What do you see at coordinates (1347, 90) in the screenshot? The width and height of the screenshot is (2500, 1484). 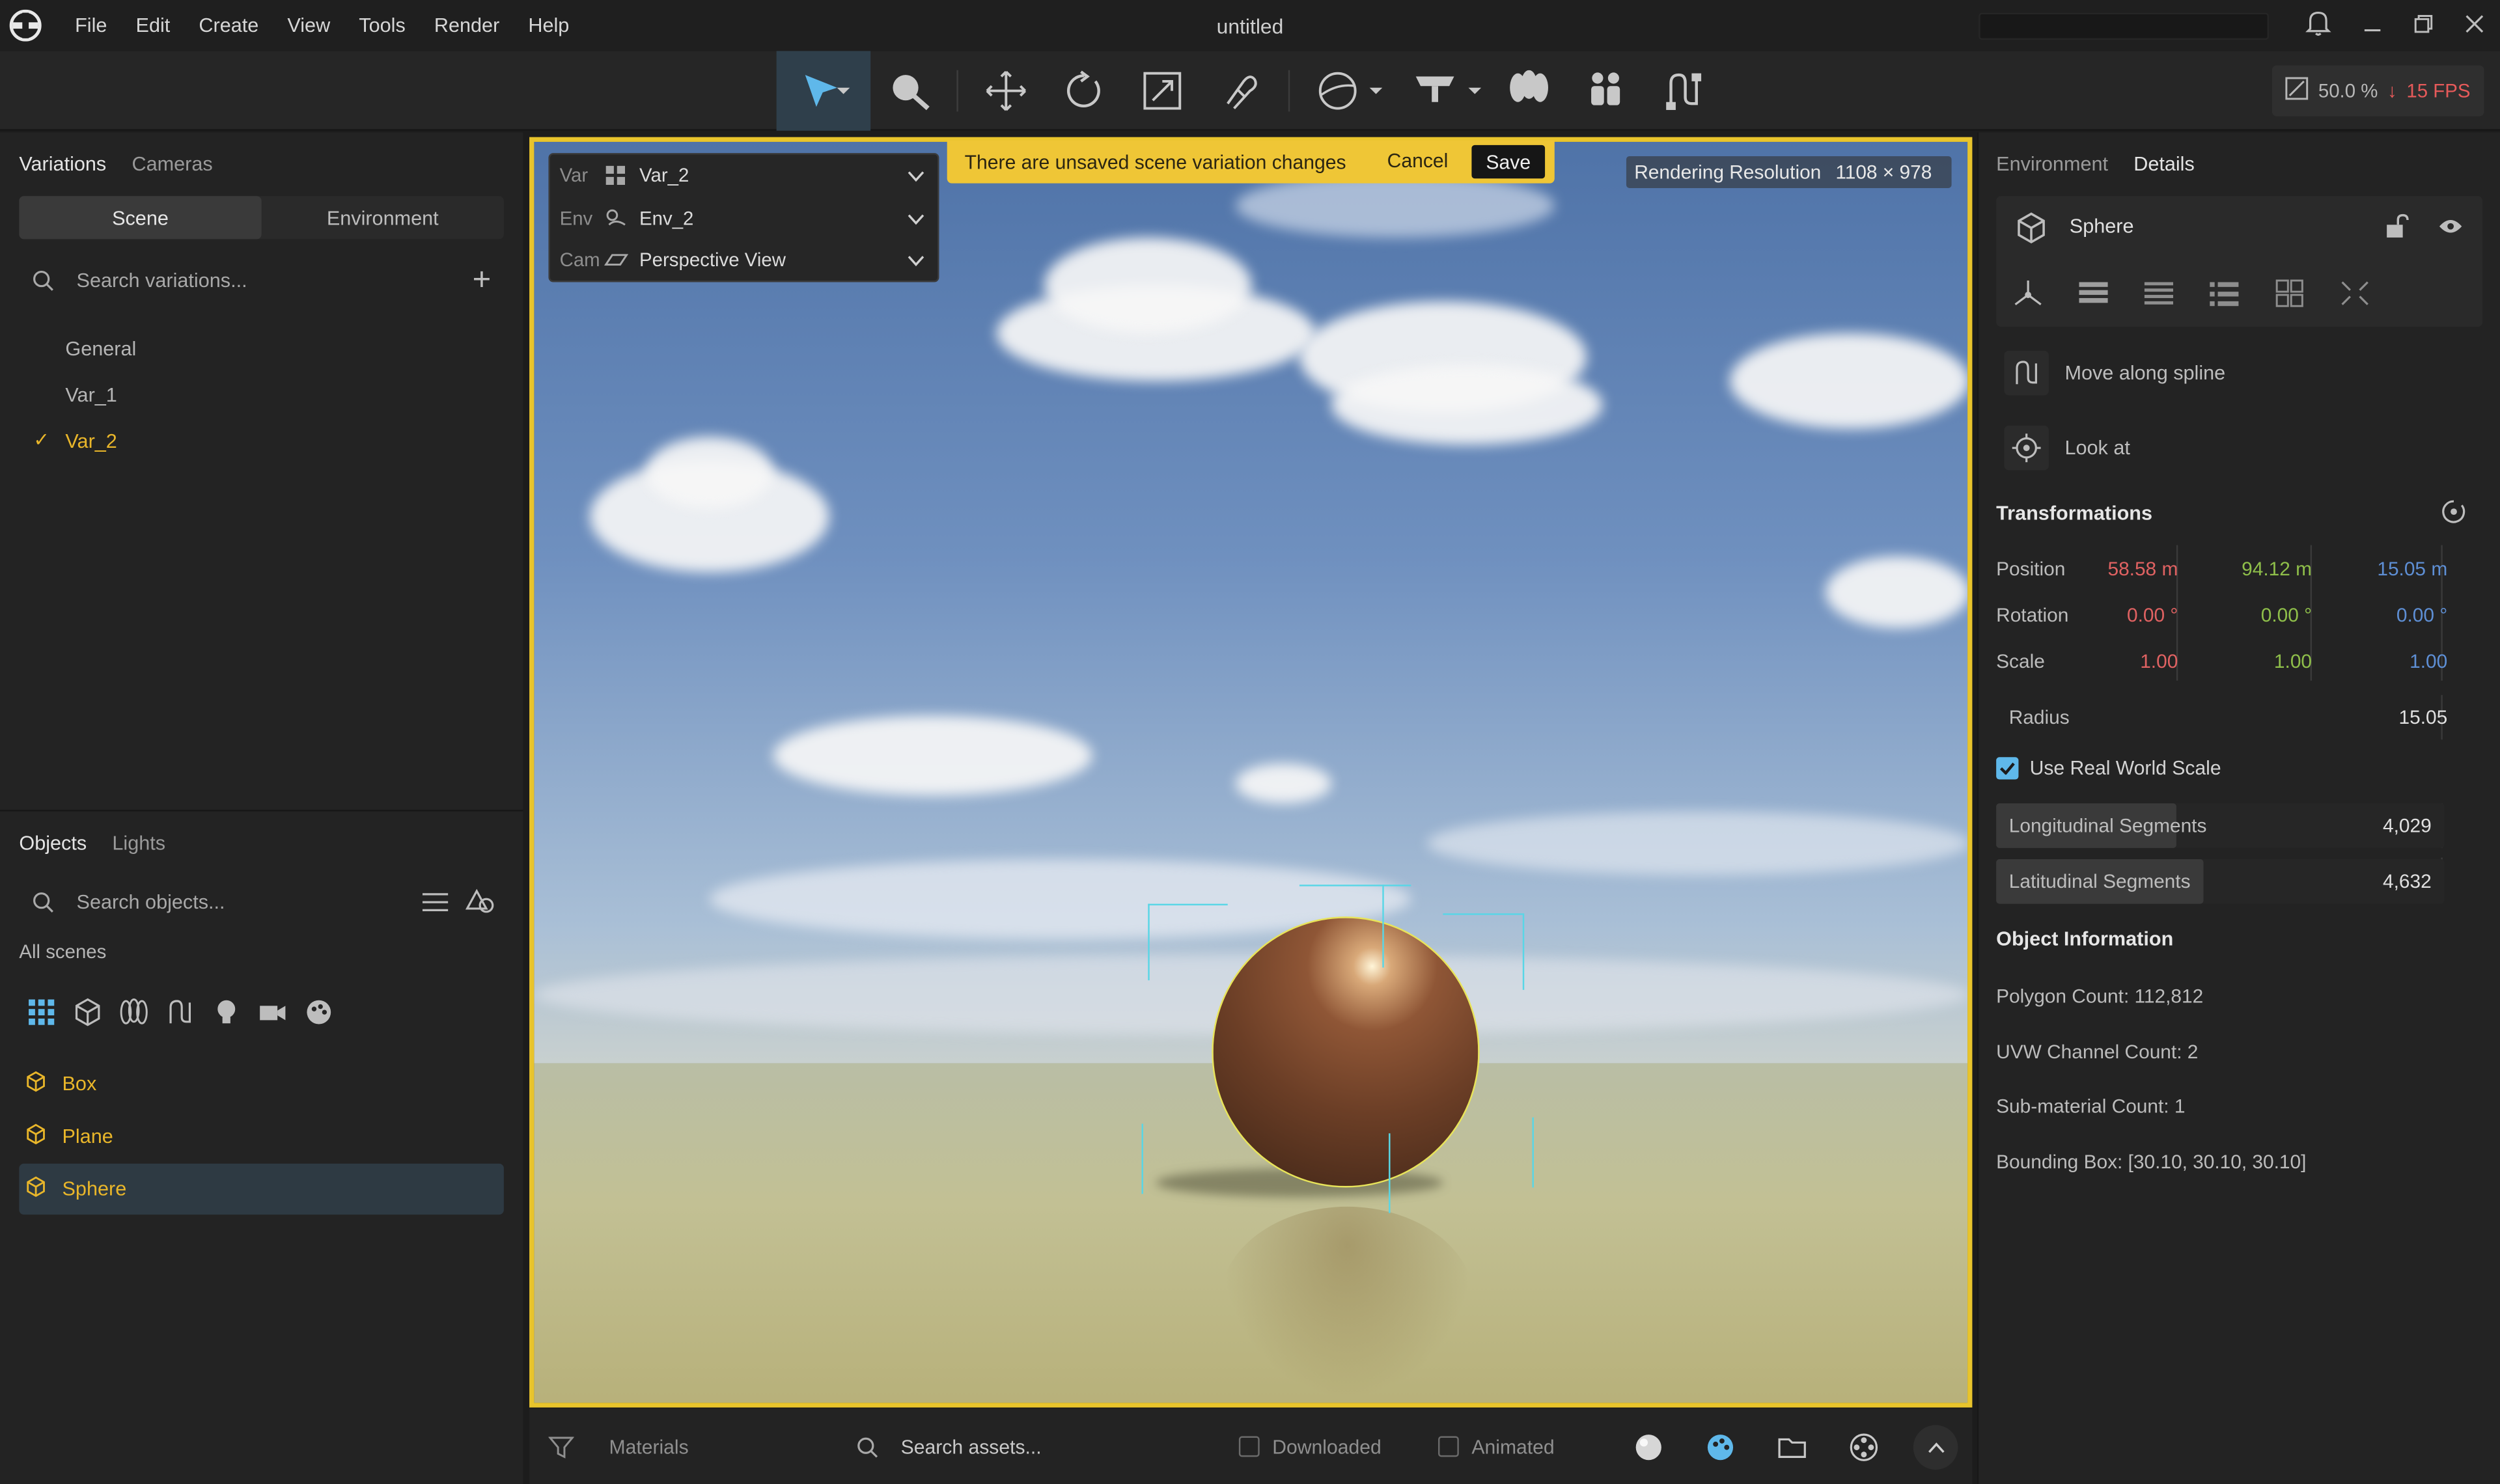 I see `sphere-primitive-icon` at bounding box center [1347, 90].